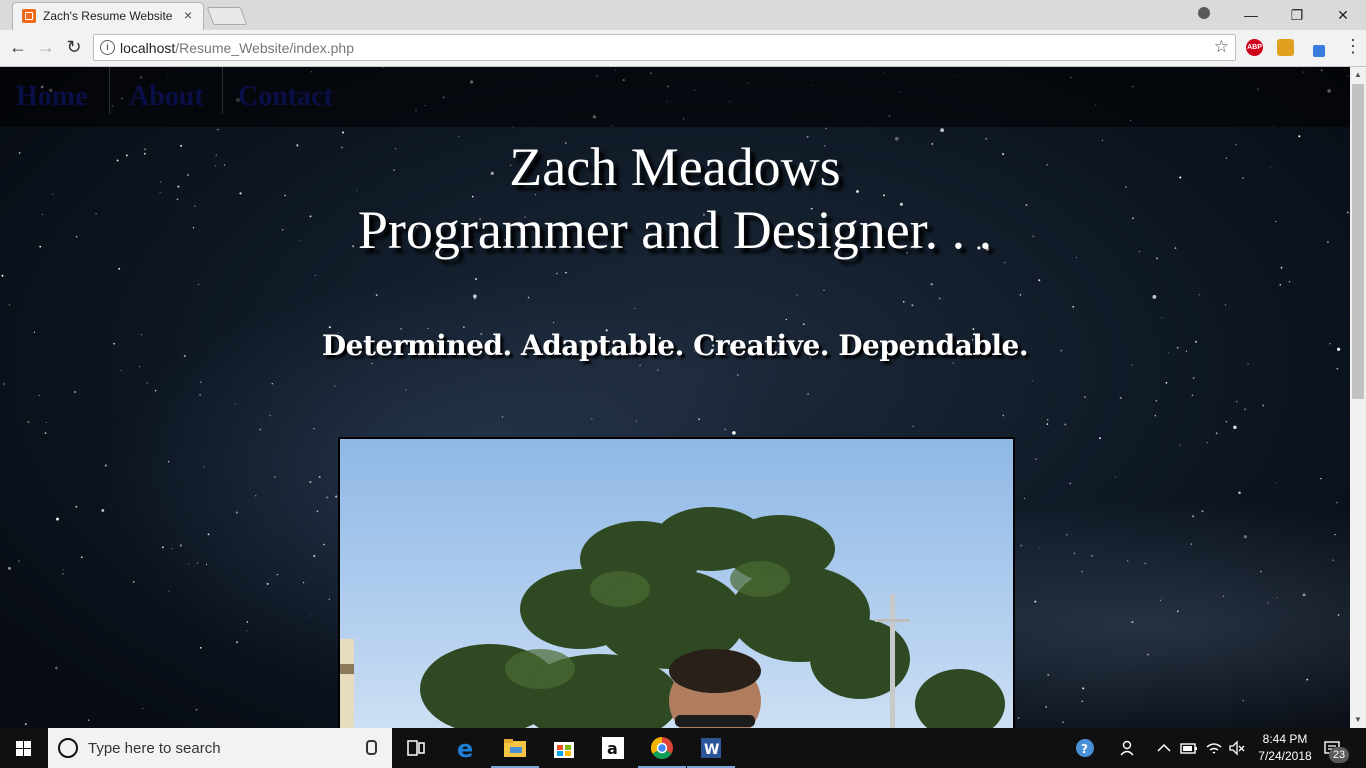 This screenshot has height=768, width=1366. I want to click on file-explorer-icon, so click(515, 748).